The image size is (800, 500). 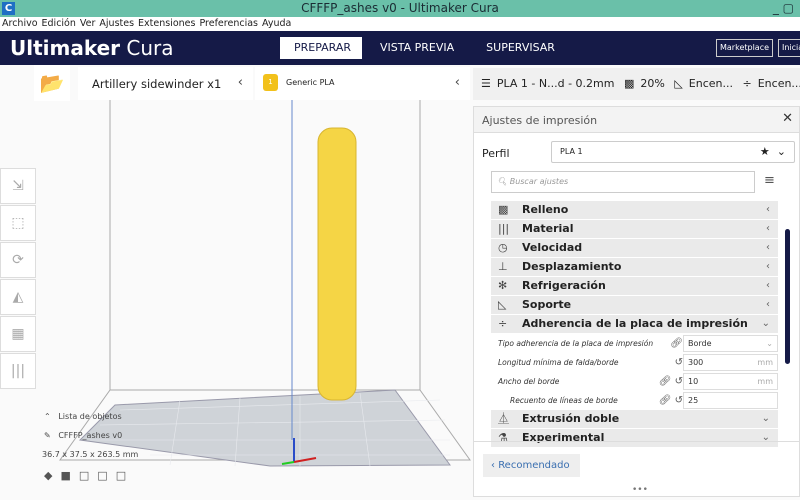 I want to click on category-soporte: ◺ Soporte ‹, so click(x=634, y=305).